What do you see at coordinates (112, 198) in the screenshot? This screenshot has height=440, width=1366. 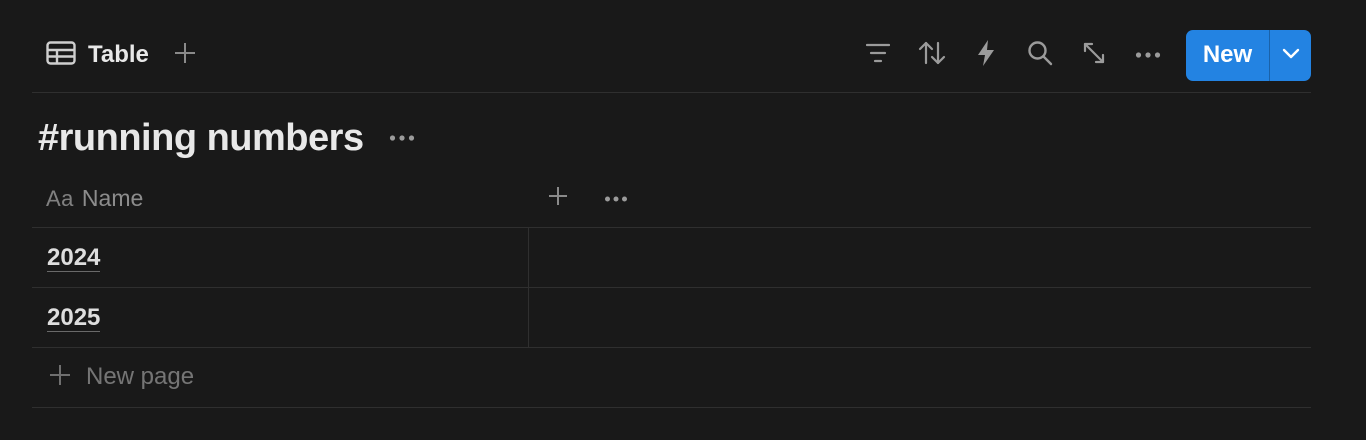 I see `column-header-label: Name` at bounding box center [112, 198].